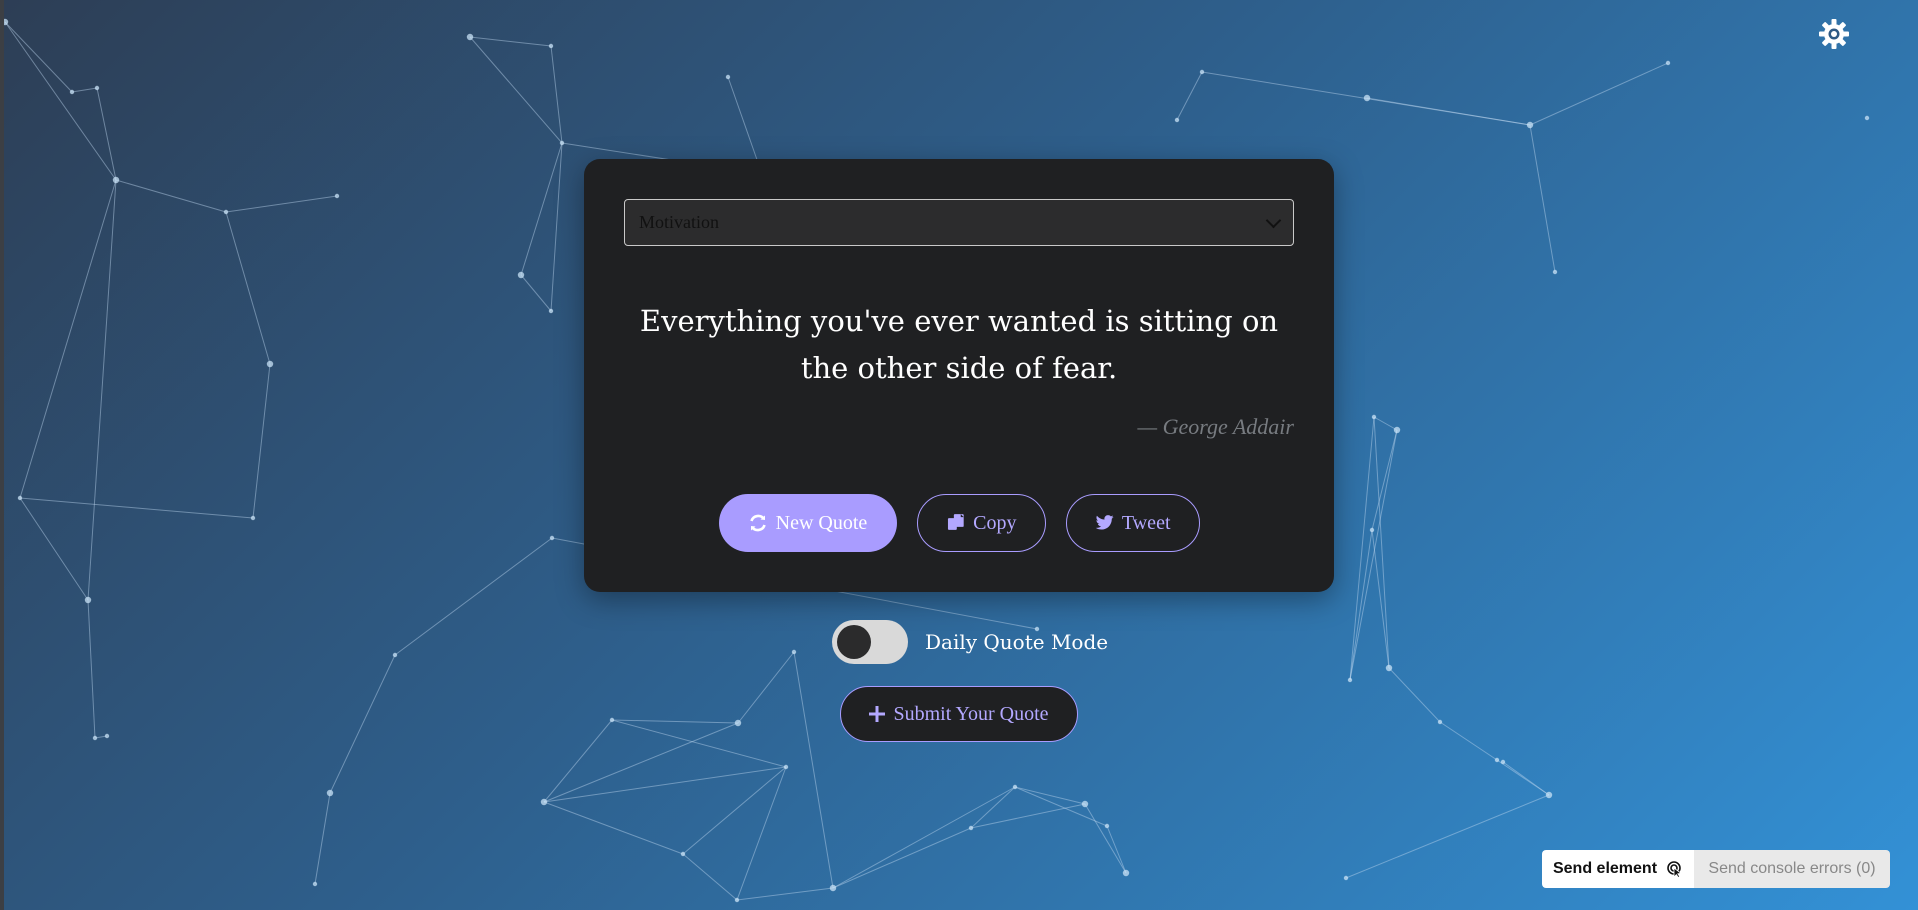  I want to click on daily-quote-mode: Daily Quote Mode, so click(970, 642).